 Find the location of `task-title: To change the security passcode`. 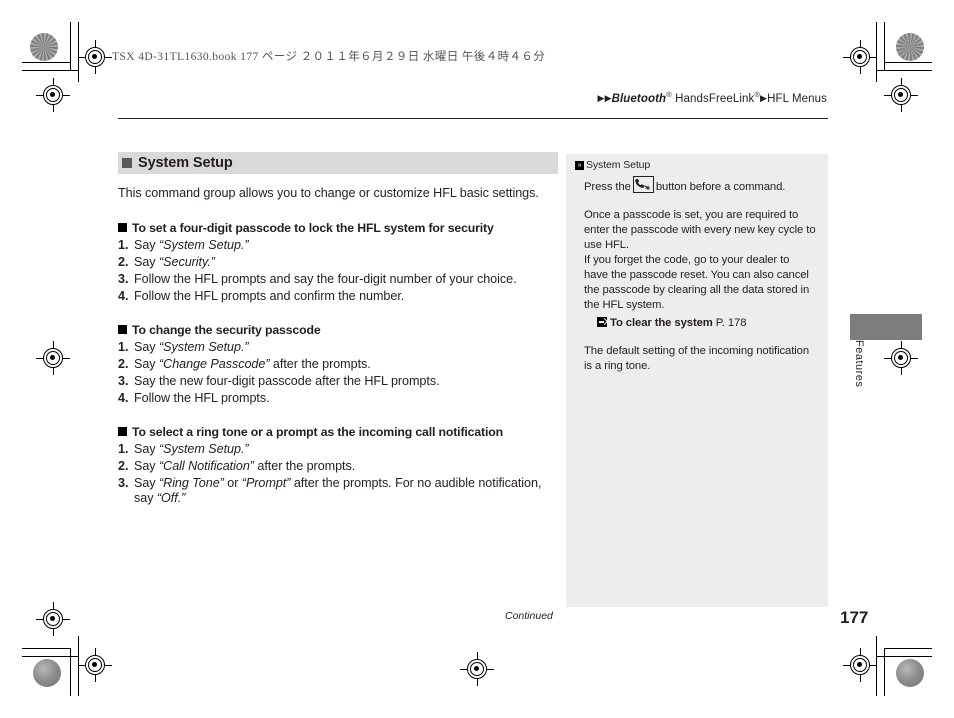

task-title: To change the security passcode is located at coordinates (338, 330).